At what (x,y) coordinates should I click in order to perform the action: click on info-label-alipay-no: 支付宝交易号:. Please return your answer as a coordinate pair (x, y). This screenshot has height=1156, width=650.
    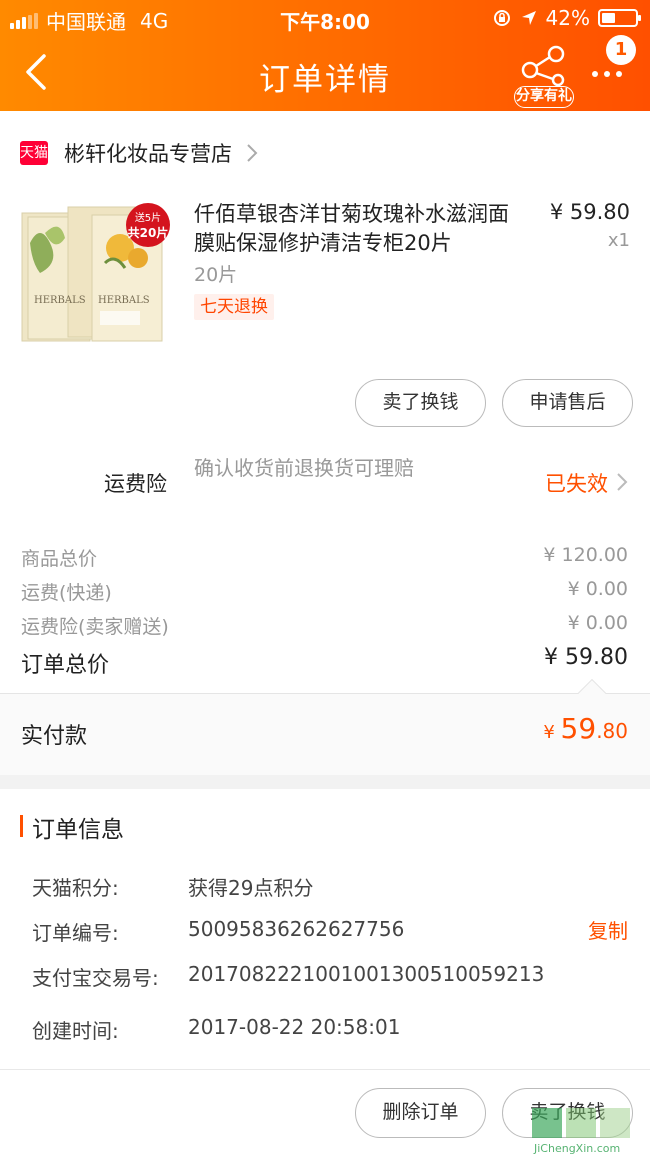
    Looking at the image, I should click on (95, 978).